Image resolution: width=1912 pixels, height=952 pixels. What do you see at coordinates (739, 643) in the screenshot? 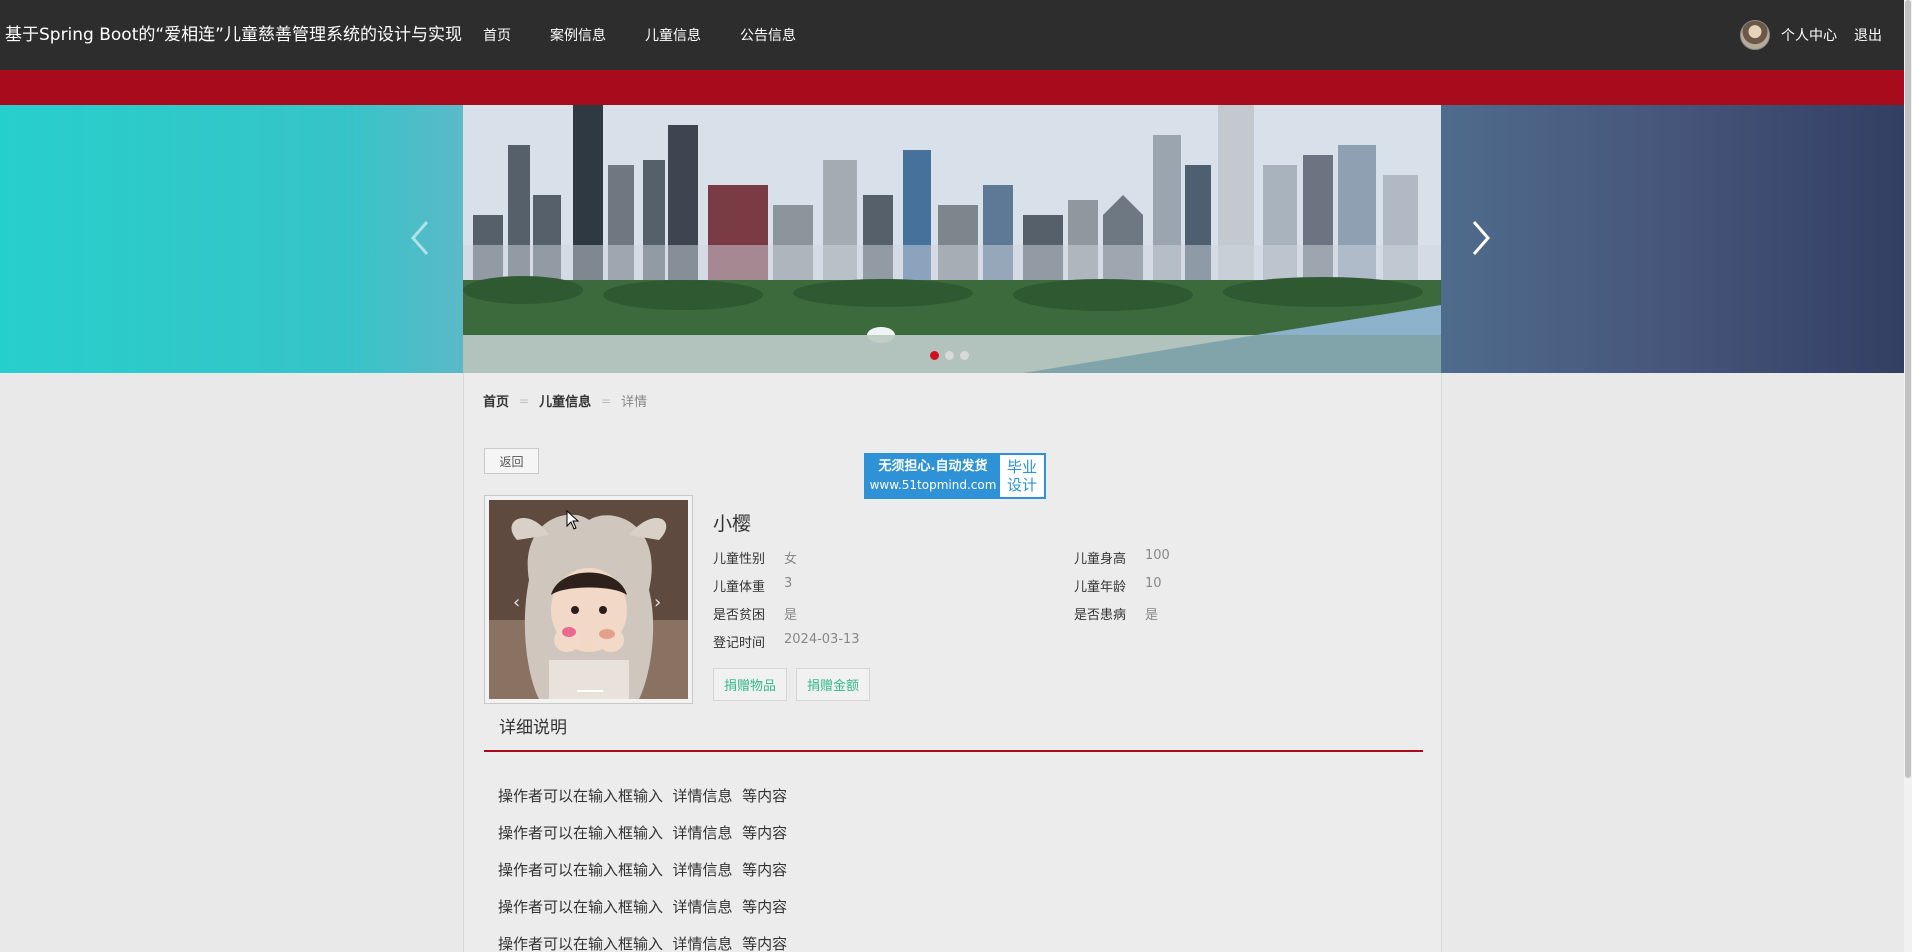
I see `info-label: 登记时间` at bounding box center [739, 643].